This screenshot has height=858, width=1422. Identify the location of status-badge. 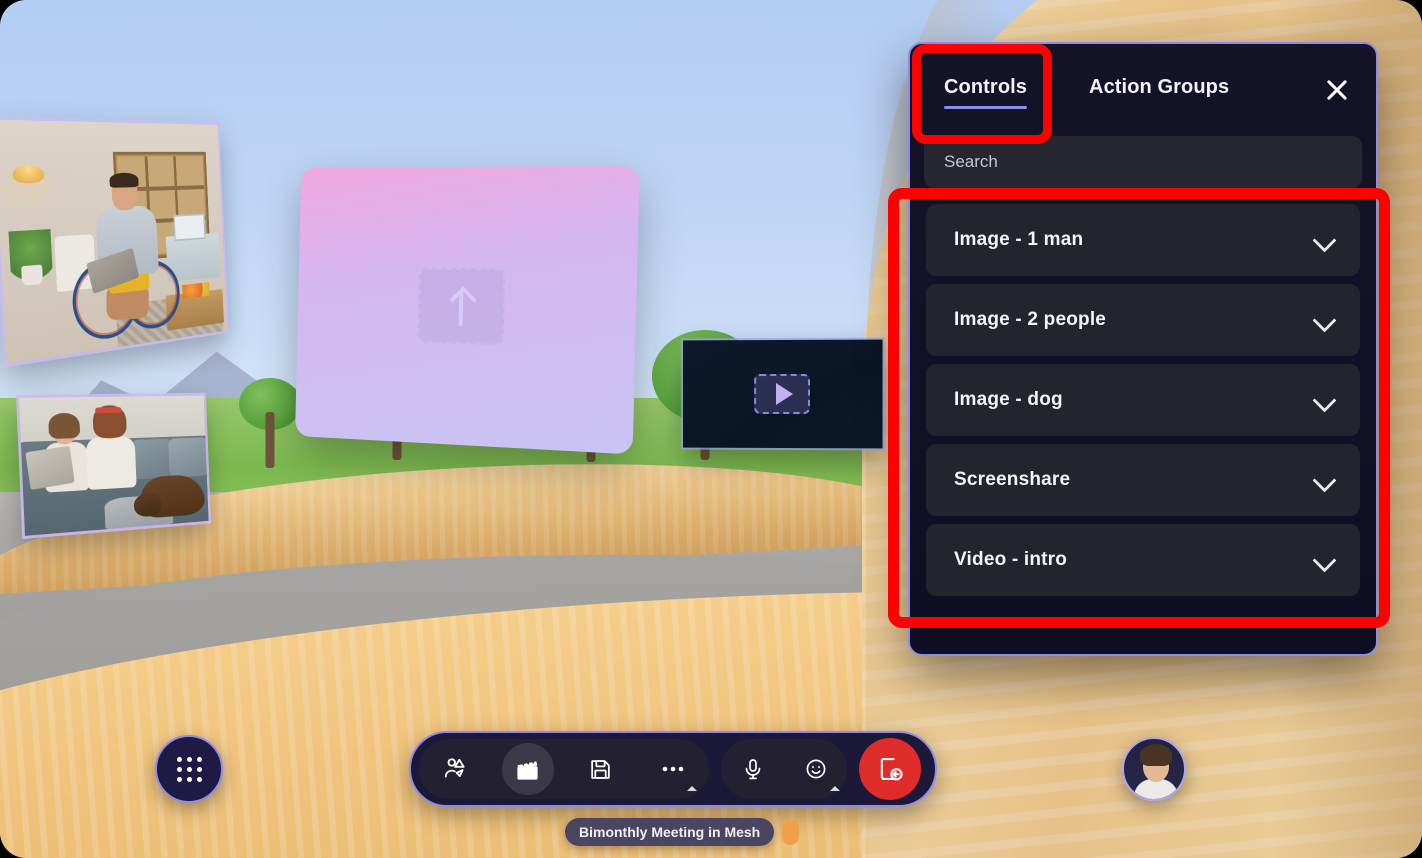
(791, 832).